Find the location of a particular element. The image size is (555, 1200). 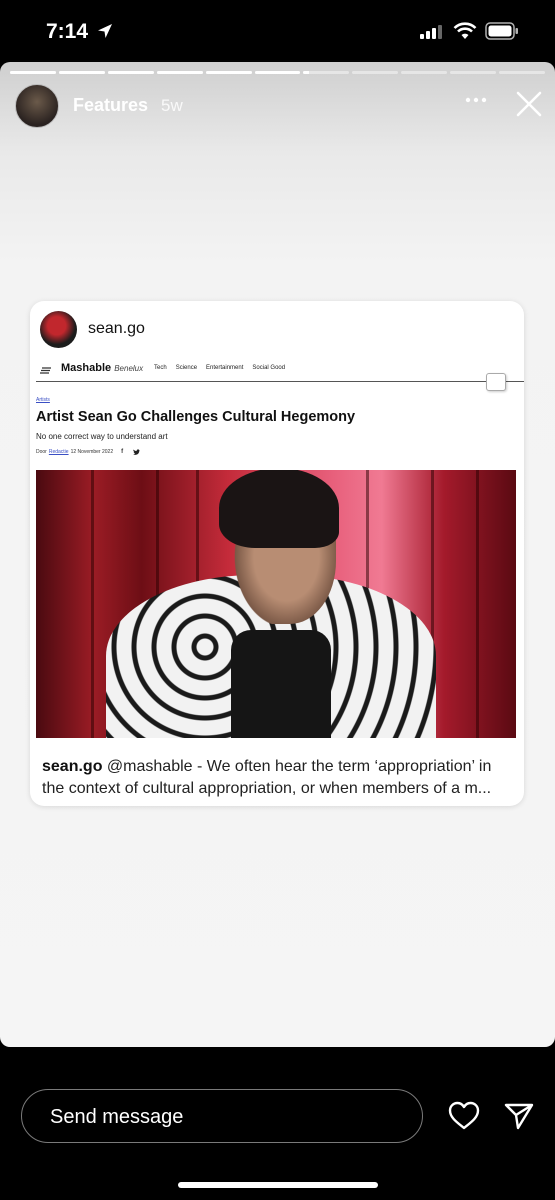

send-message-field is located at coordinates (222, 1116).